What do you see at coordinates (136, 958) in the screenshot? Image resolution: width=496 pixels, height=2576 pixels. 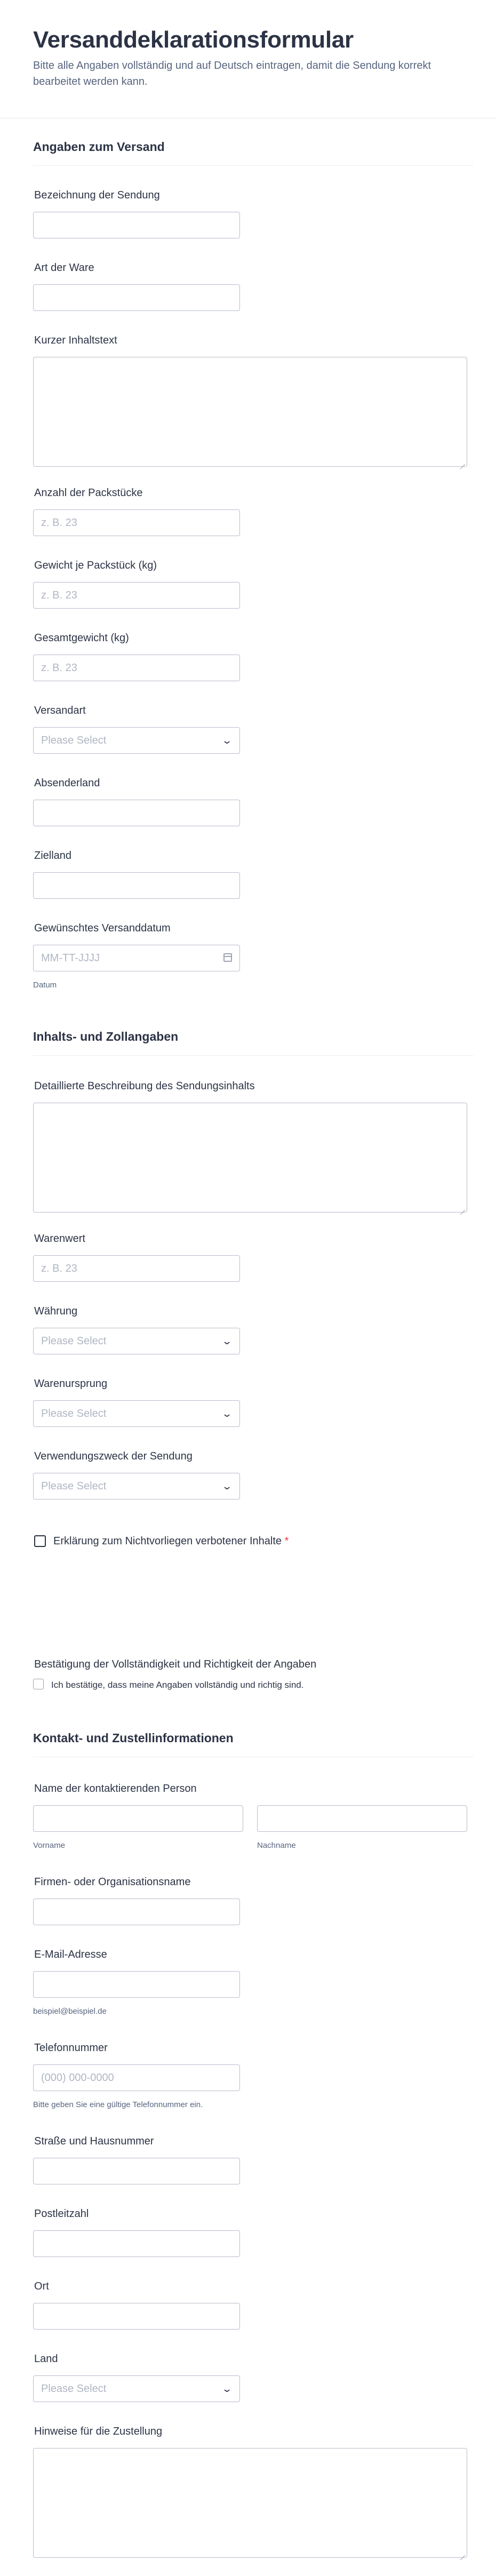 I see `versanddatum-input: MM-TT-JJJJ` at bounding box center [136, 958].